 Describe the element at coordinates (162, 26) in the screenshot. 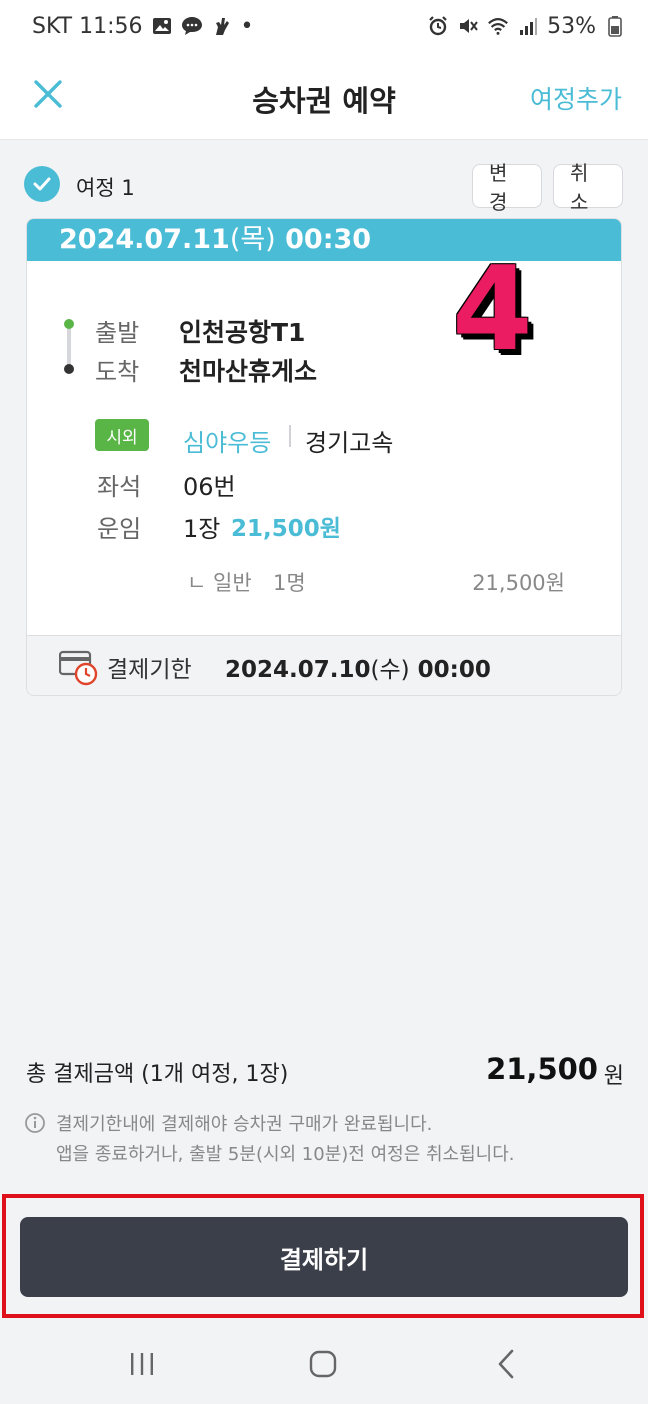

I see `gallery-icon` at that location.